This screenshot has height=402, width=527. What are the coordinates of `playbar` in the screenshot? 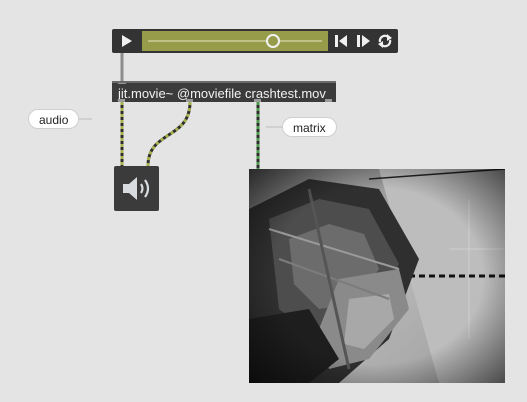 It's located at (255, 41).